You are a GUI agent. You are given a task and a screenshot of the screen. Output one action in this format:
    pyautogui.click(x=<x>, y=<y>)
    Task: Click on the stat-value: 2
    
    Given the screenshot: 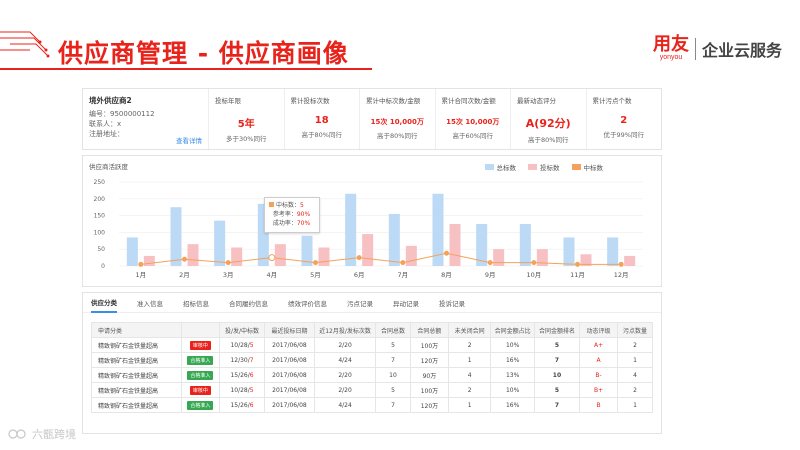 What is the action you would take?
    pyautogui.click(x=624, y=120)
    